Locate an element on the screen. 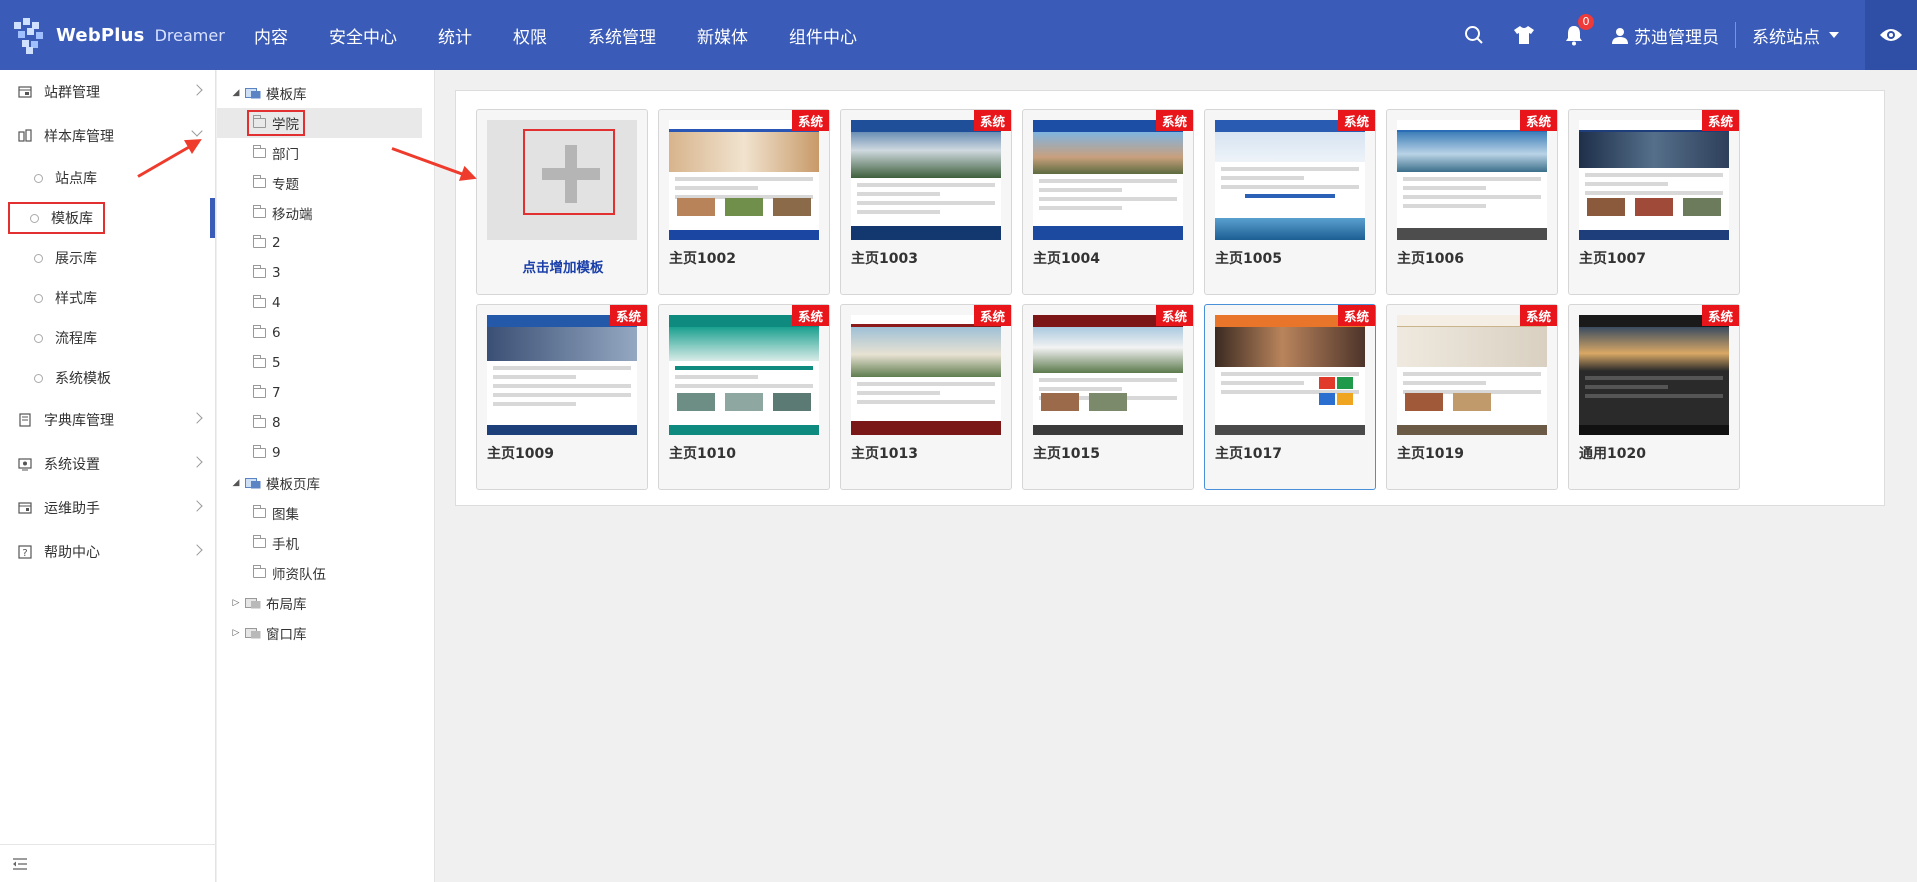 Image resolution: width=1917 pixels, height=882 pixels. tree-node-8: 8 is located at coordinates (325, 423).